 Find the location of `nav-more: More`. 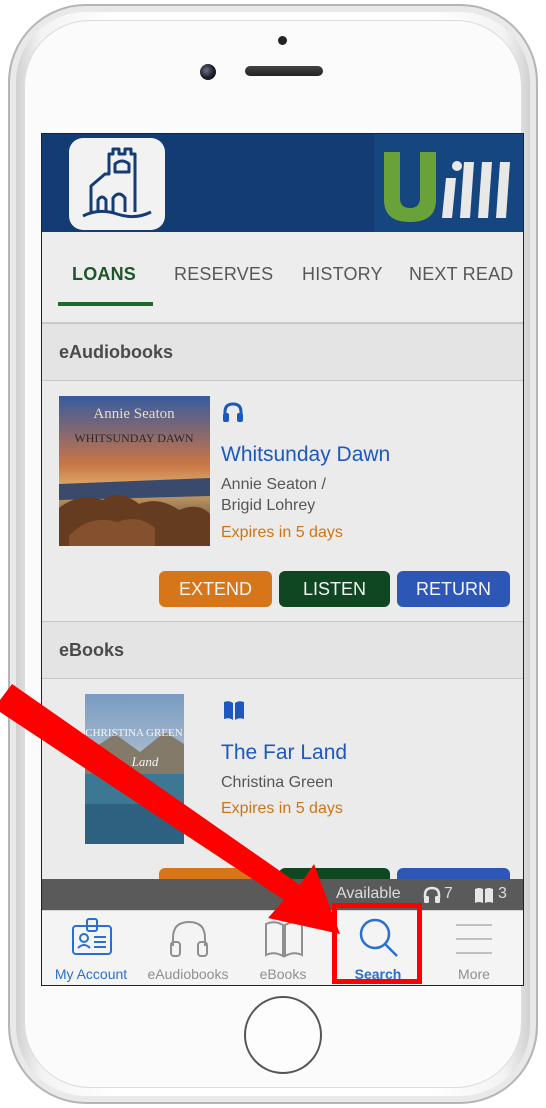

nav-more: More is located at coordinates (474, 948).